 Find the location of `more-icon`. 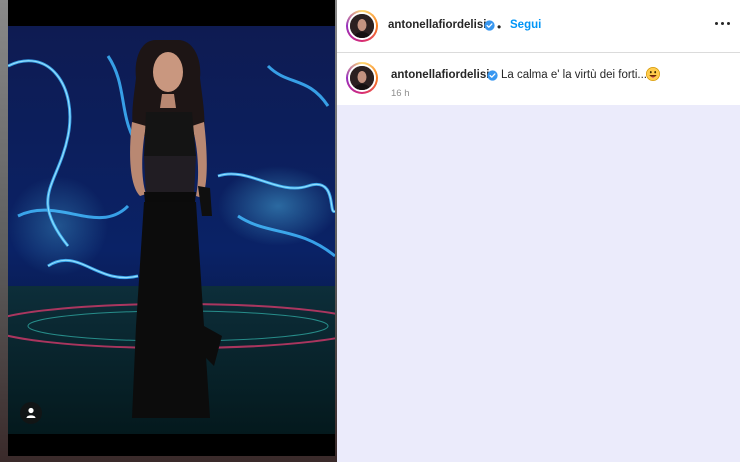

more-icon is located at coordinates (716, 23).